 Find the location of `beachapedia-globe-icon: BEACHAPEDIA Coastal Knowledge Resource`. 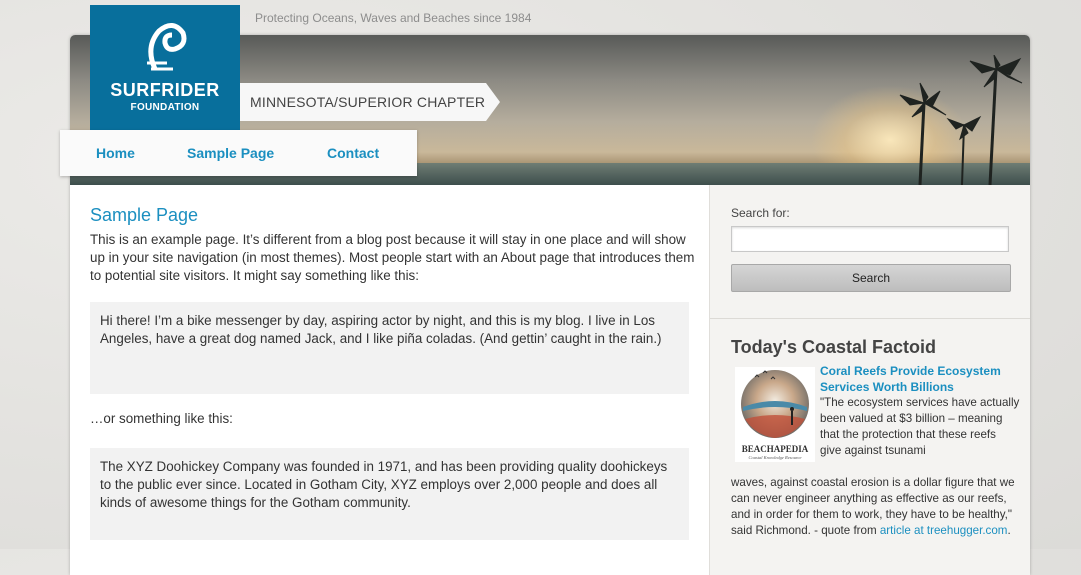

beachapedia-globe-icon: BEACHAPEDIA Coastal Knowledge Resource is located at coordinates (775, 415).